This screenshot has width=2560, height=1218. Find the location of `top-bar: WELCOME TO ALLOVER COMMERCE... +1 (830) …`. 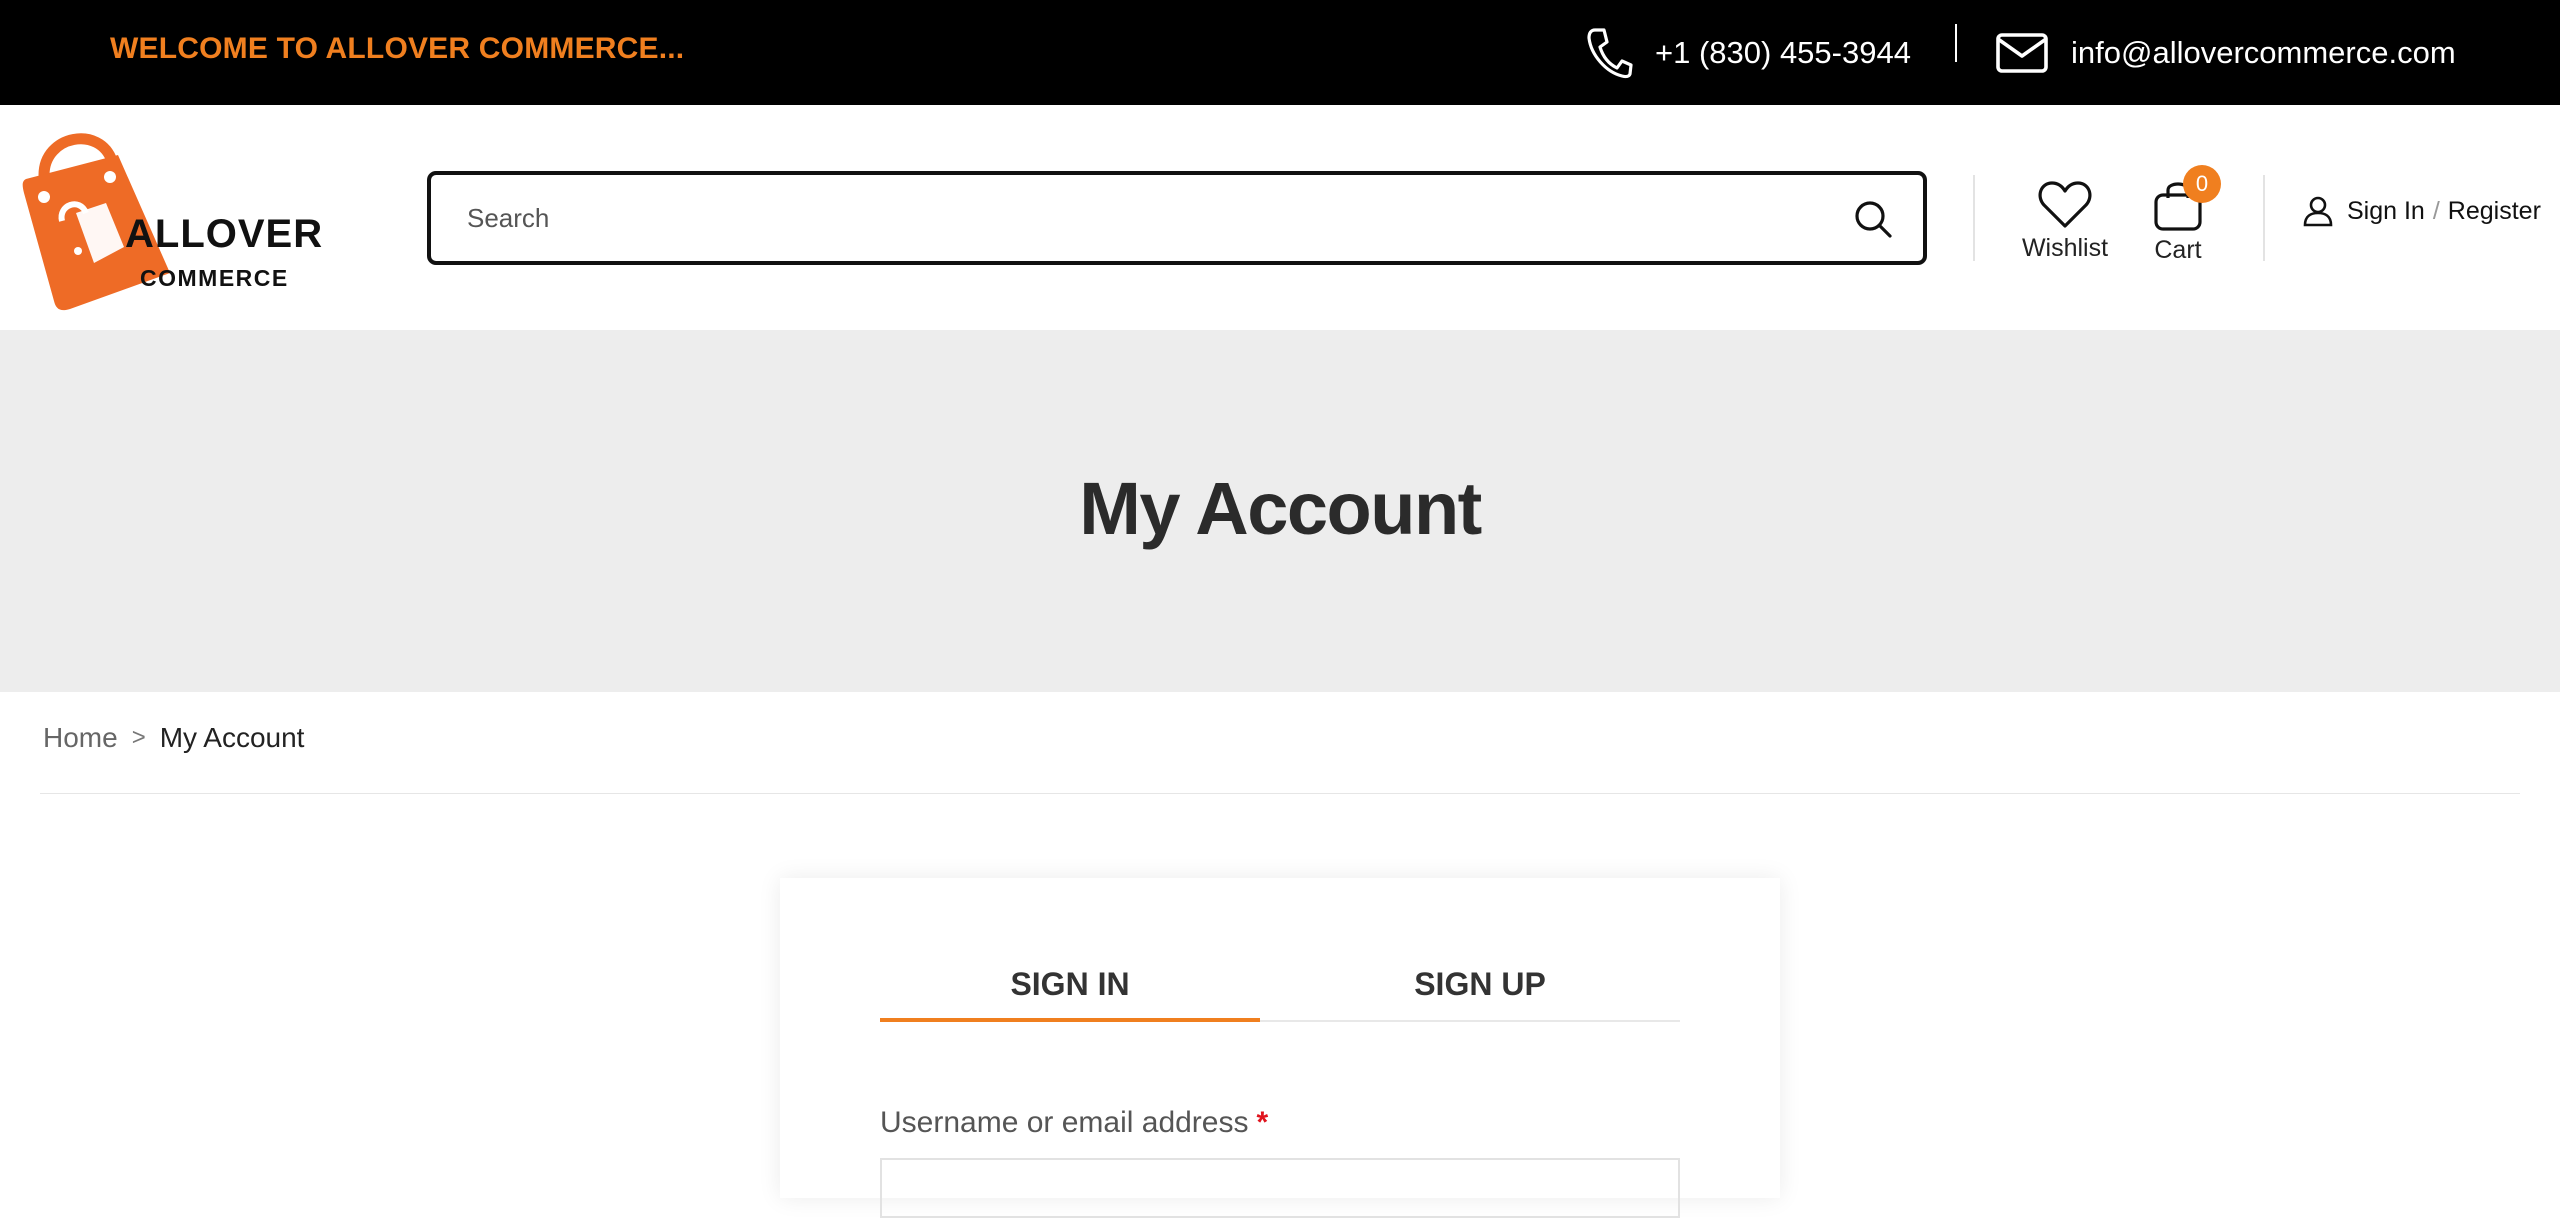

top-bar: WELCOME TO ALLOVER COMMERCE... +1 (830) … is located at coordinates (1280, 52).